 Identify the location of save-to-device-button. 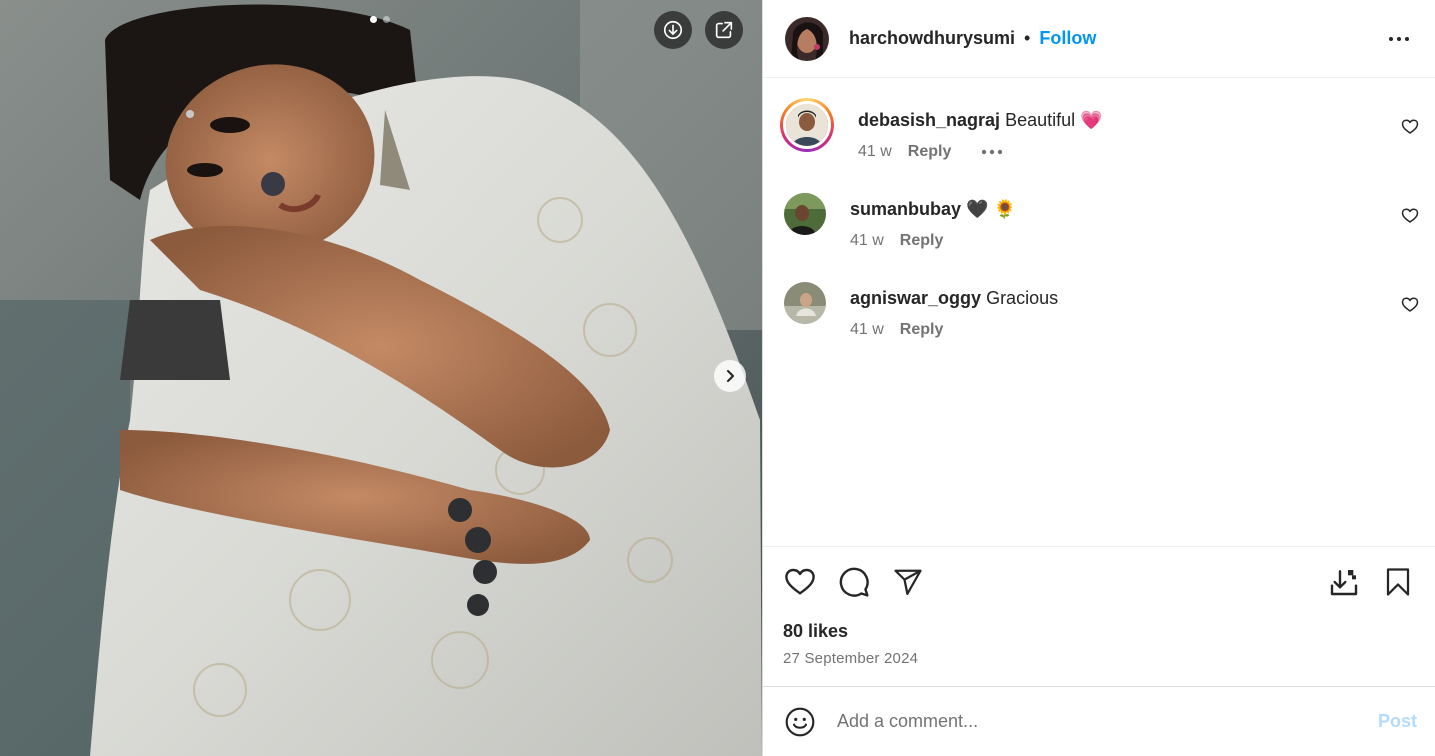
(1344, 582).